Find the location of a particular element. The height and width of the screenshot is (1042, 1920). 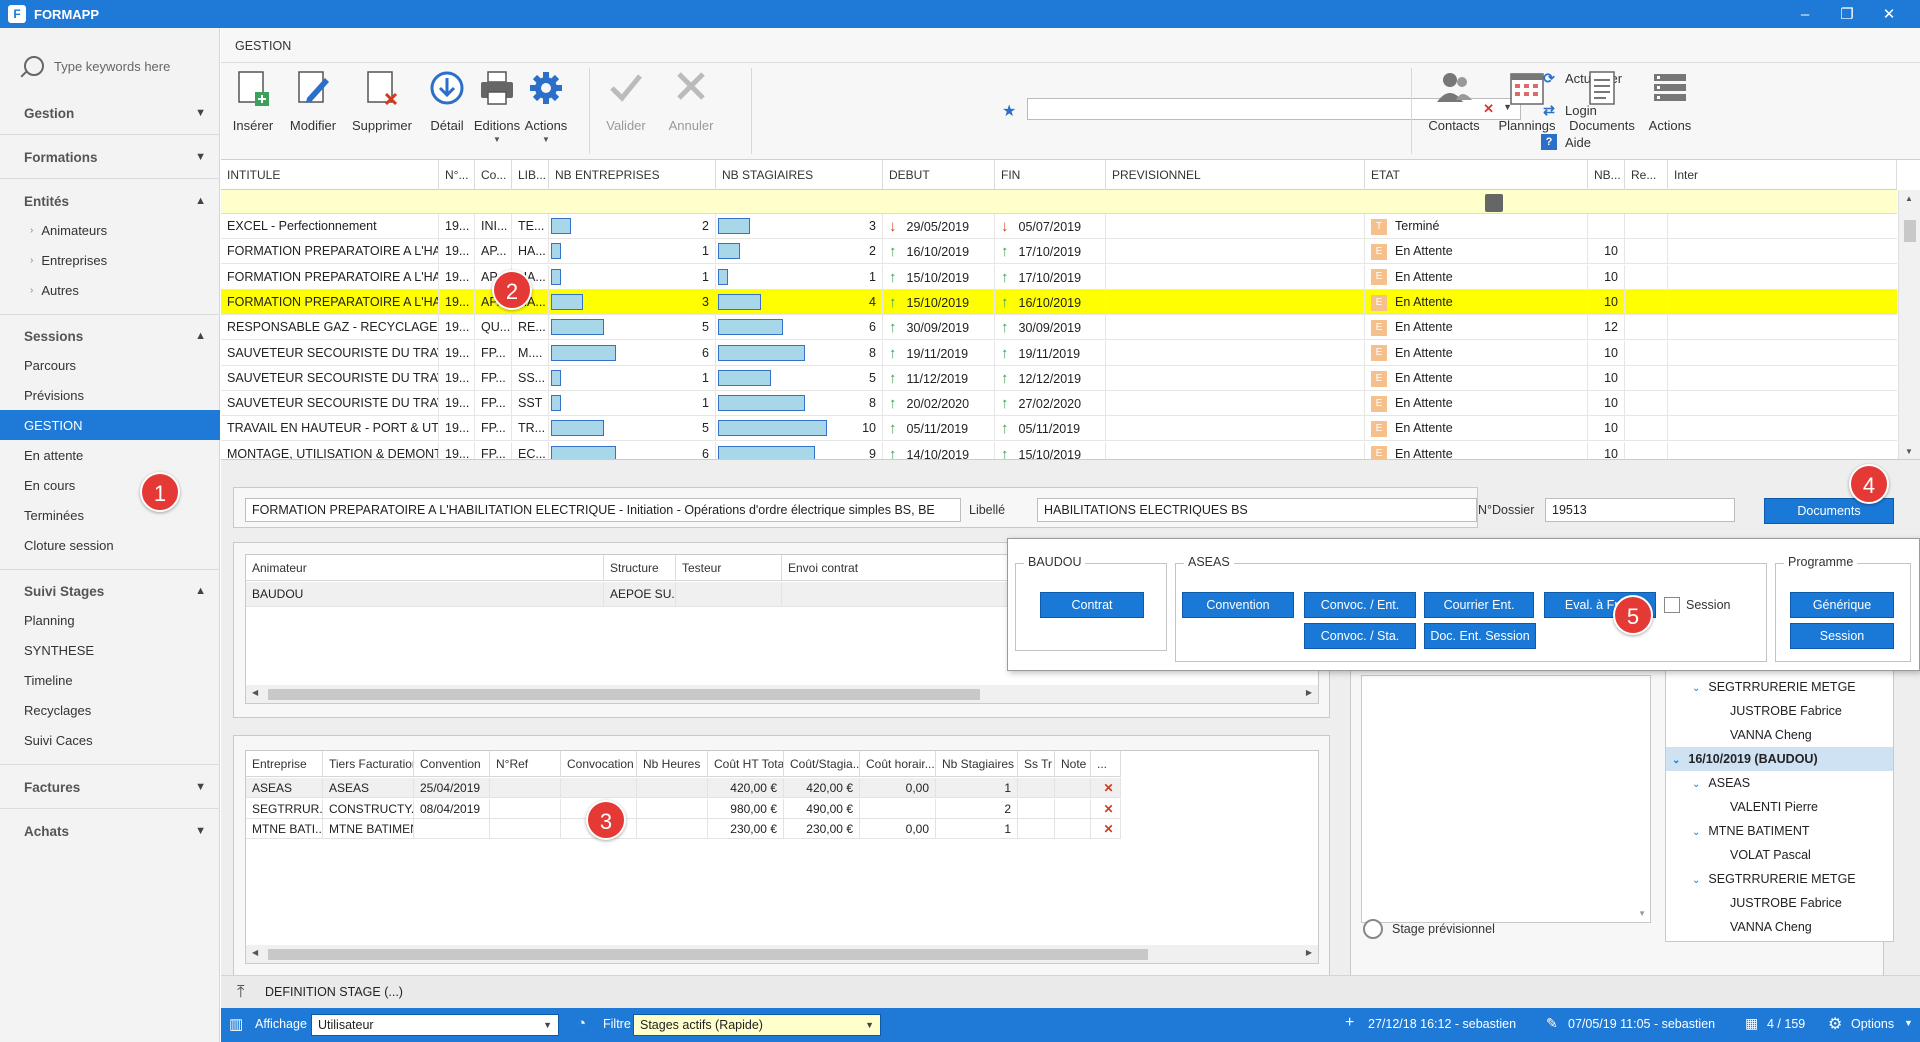

sidebar-item-synthese: SYNTHESE is located at coordinates (110, 650).